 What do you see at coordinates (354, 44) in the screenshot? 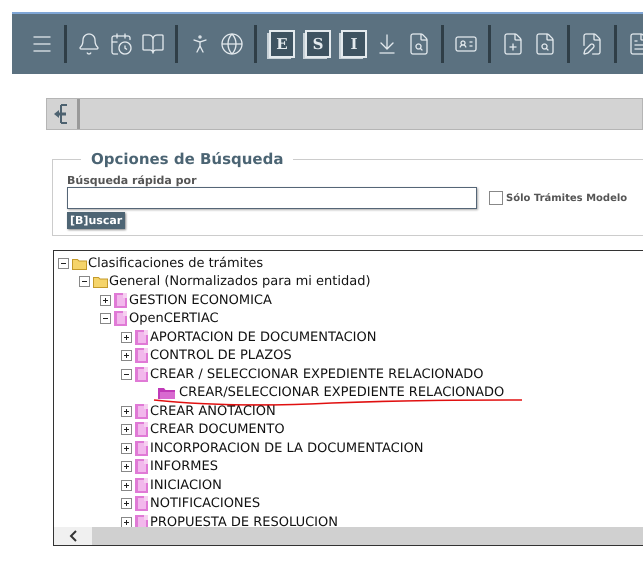
I see `toolbar-button: I` at bounding box center [354, 44].